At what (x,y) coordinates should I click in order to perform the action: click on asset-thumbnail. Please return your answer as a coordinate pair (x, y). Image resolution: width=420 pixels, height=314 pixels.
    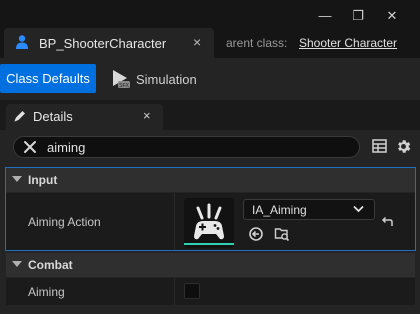
    Looking at the image, I should click on (209, 223).